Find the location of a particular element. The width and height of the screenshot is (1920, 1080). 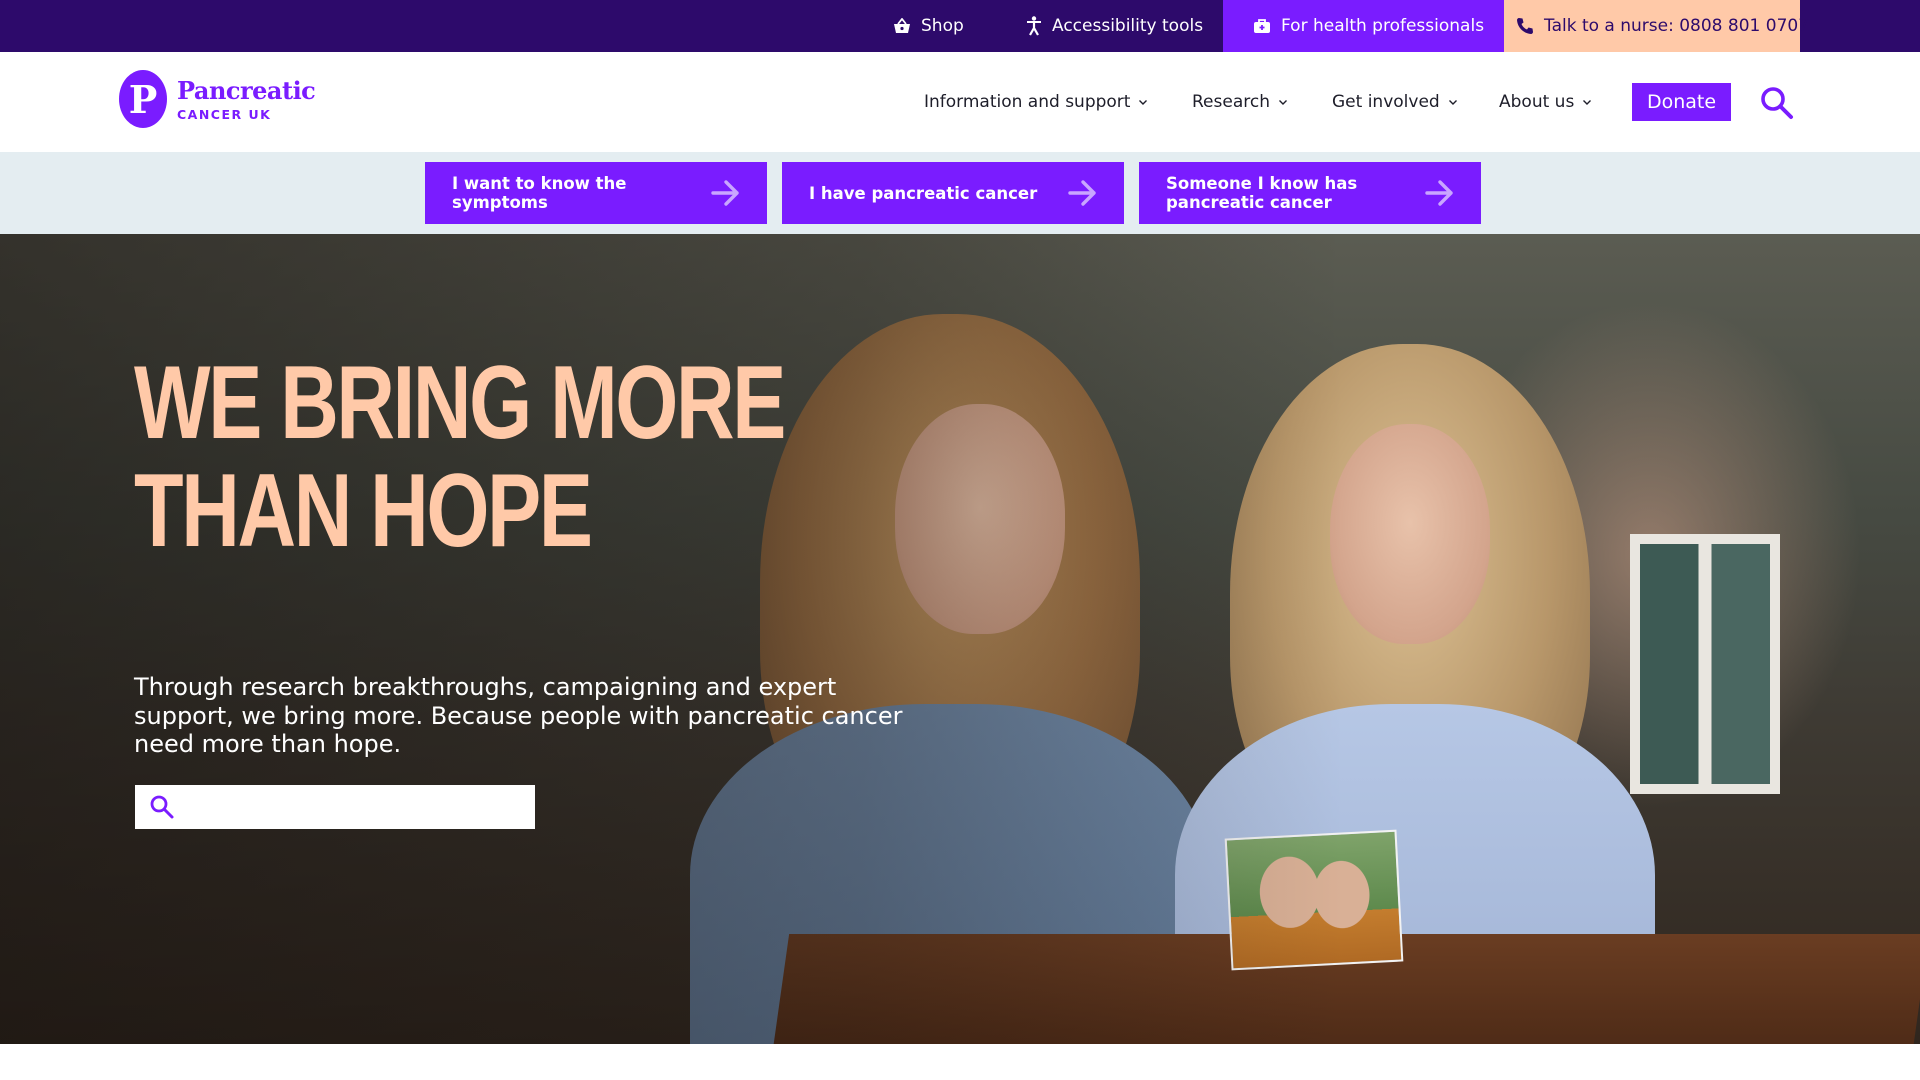

nav-information-and-support: Information and support is located at coordinates (1036, 102).